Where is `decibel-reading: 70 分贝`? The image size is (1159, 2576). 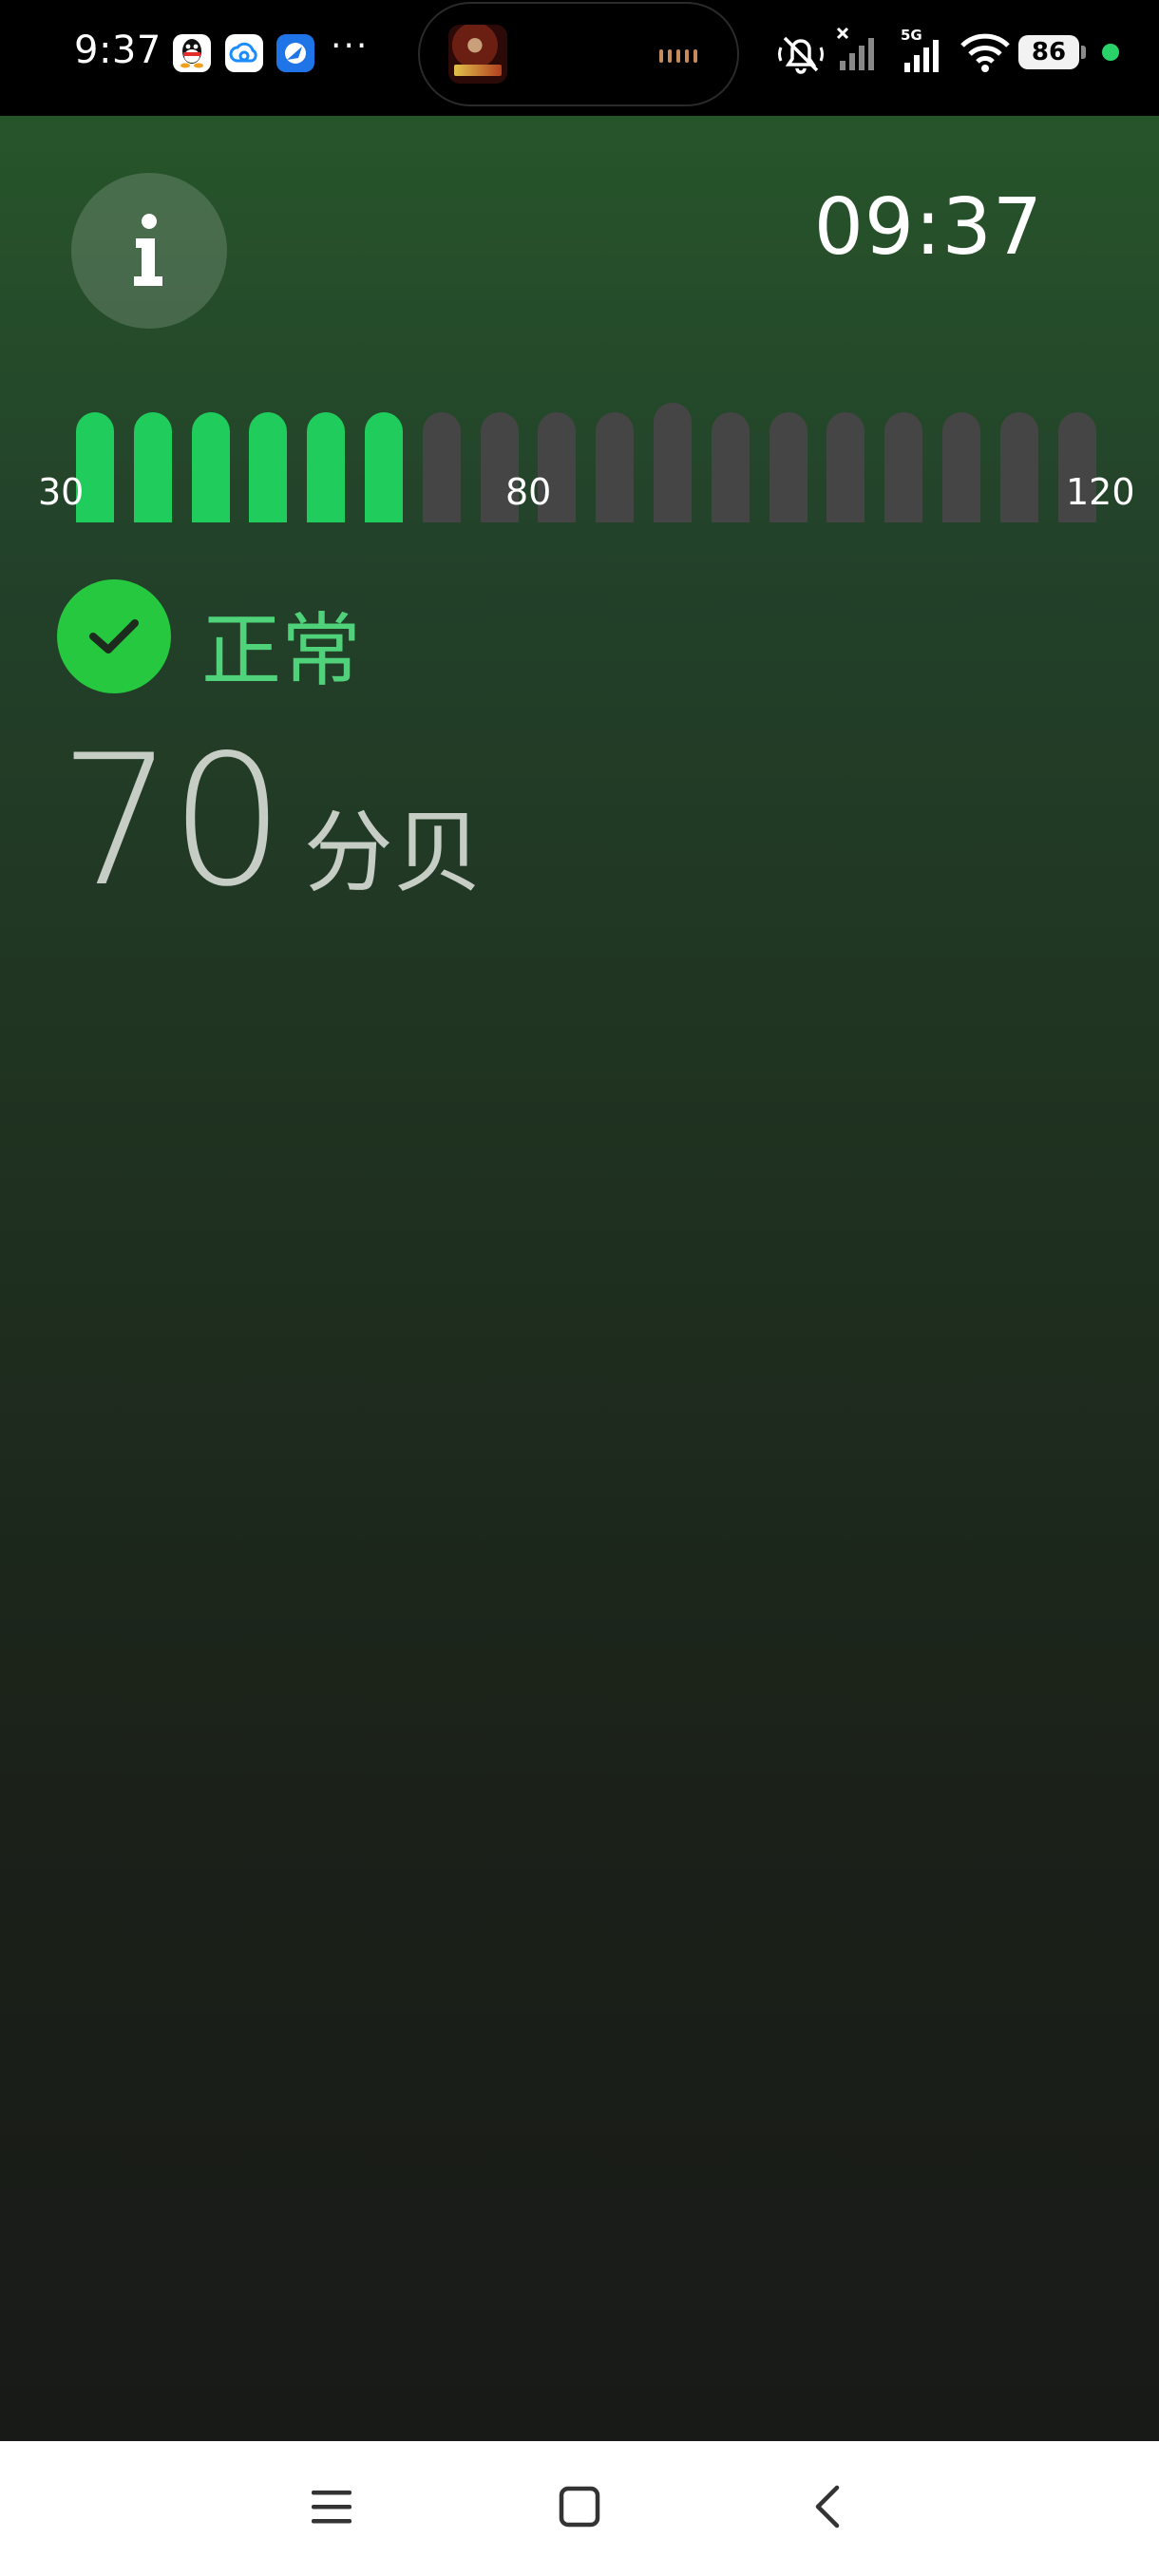 decibel-reading: 70 分贝 is located at coordinates (271, 821).